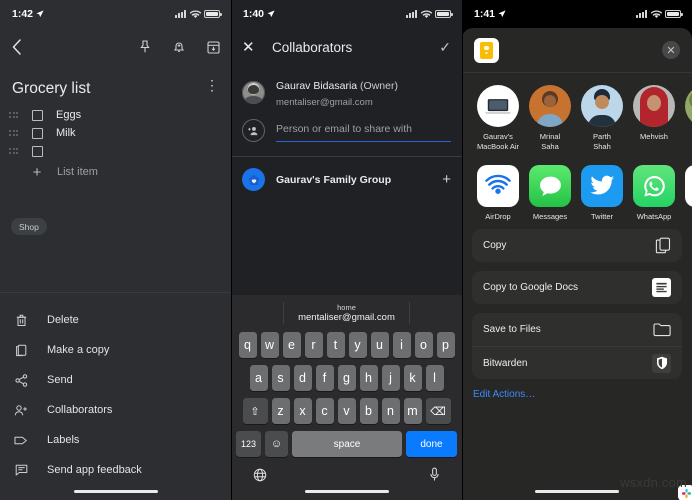  Describe the element at coordinates (291, 345) in the screenshot. I see `key-e: e` at that location.